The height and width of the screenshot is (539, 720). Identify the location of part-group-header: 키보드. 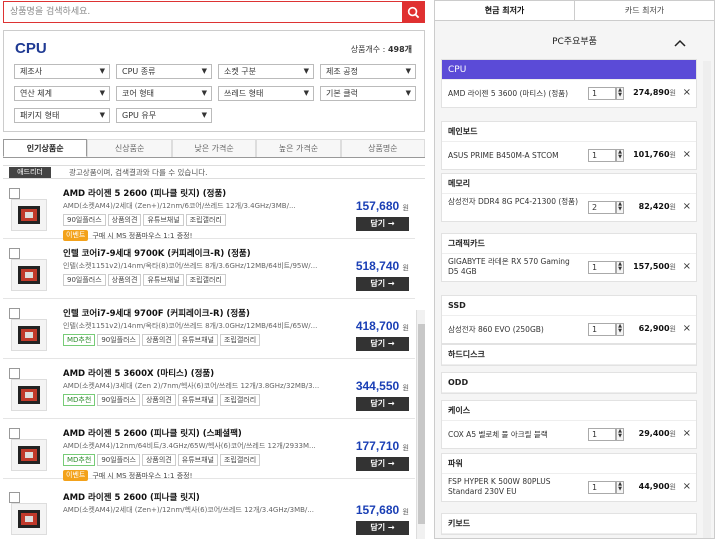
(569, 524).